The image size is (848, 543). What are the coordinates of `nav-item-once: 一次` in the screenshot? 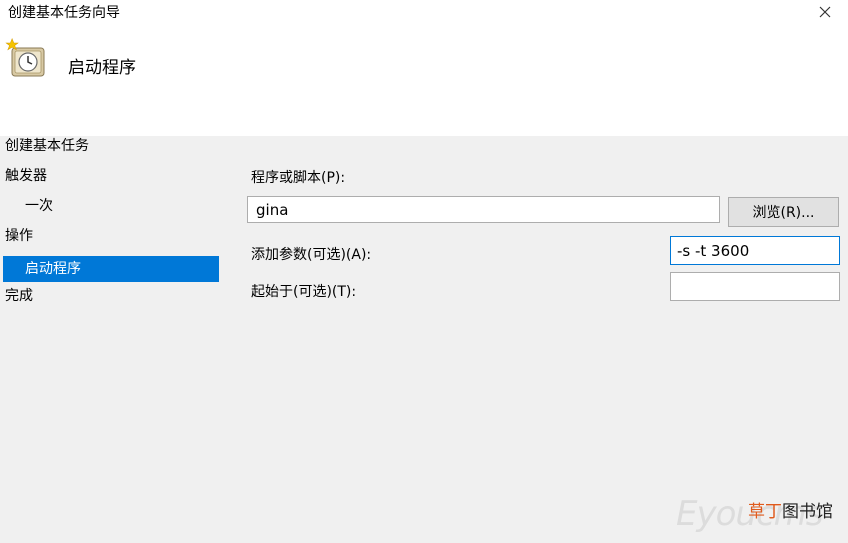 It's located at (39, 206).